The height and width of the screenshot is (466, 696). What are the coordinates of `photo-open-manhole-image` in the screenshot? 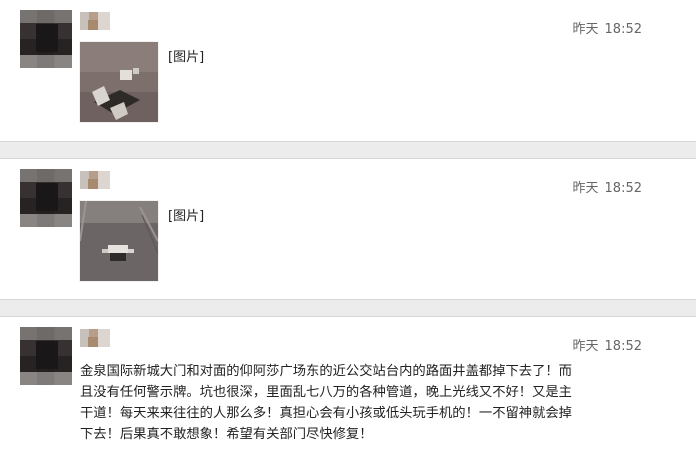 It's located at (119, 82).